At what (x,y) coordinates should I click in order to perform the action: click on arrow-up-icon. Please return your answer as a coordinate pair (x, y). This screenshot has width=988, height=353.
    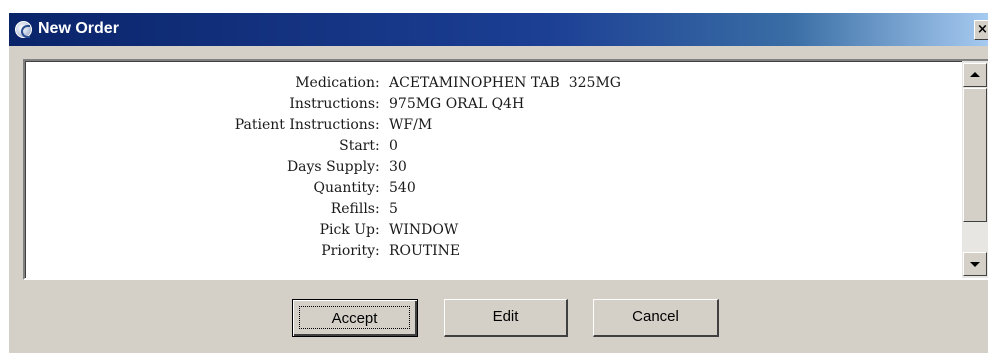
    Looking at the image, I should click on (975, 74).